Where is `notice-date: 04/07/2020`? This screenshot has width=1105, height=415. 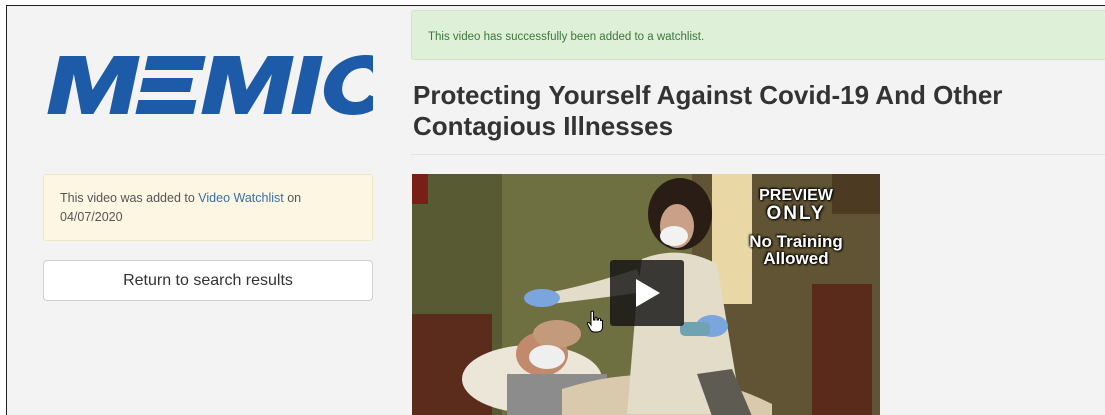 notice-date: 04/07/2020 is located at coordinates (91, 217).